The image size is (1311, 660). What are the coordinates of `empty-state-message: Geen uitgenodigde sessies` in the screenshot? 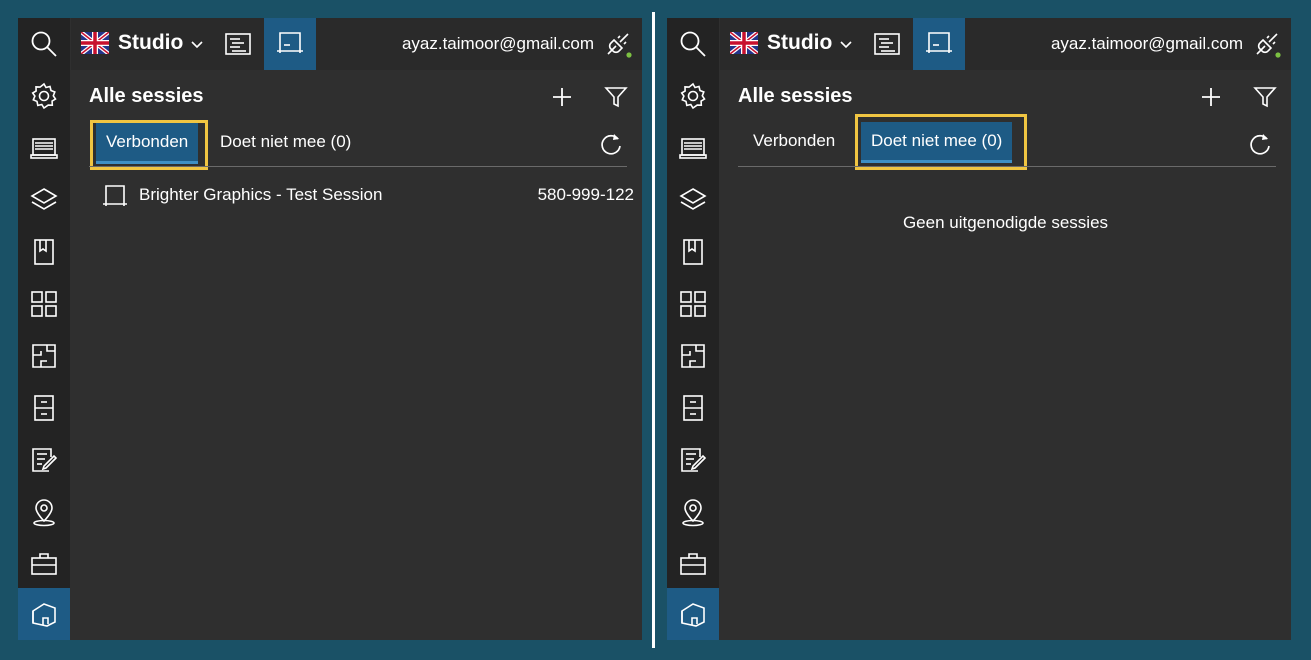 It's located at (1005, 222).